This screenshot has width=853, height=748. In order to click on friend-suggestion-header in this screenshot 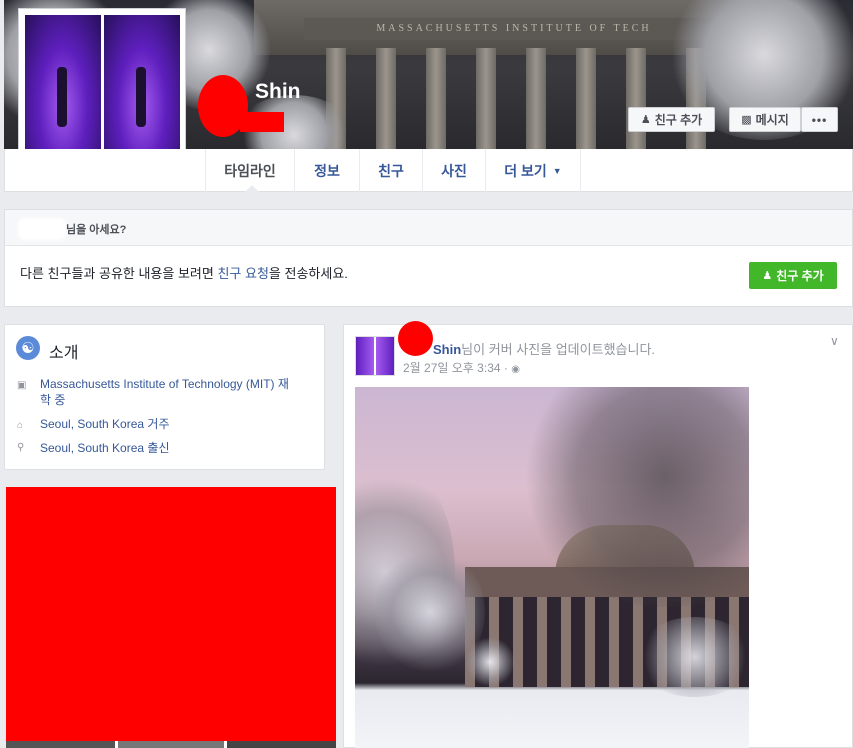, I will do `click(428, 227)`.